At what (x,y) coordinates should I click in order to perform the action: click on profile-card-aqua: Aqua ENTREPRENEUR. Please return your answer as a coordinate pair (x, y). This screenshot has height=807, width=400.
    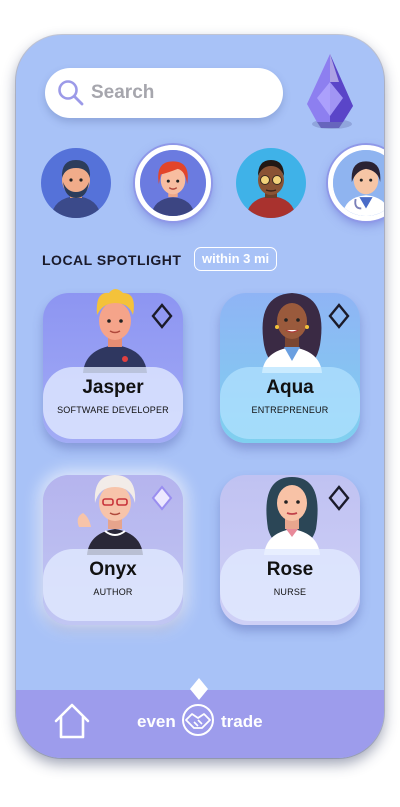
    Looking at the image, I should click on (290, 368).